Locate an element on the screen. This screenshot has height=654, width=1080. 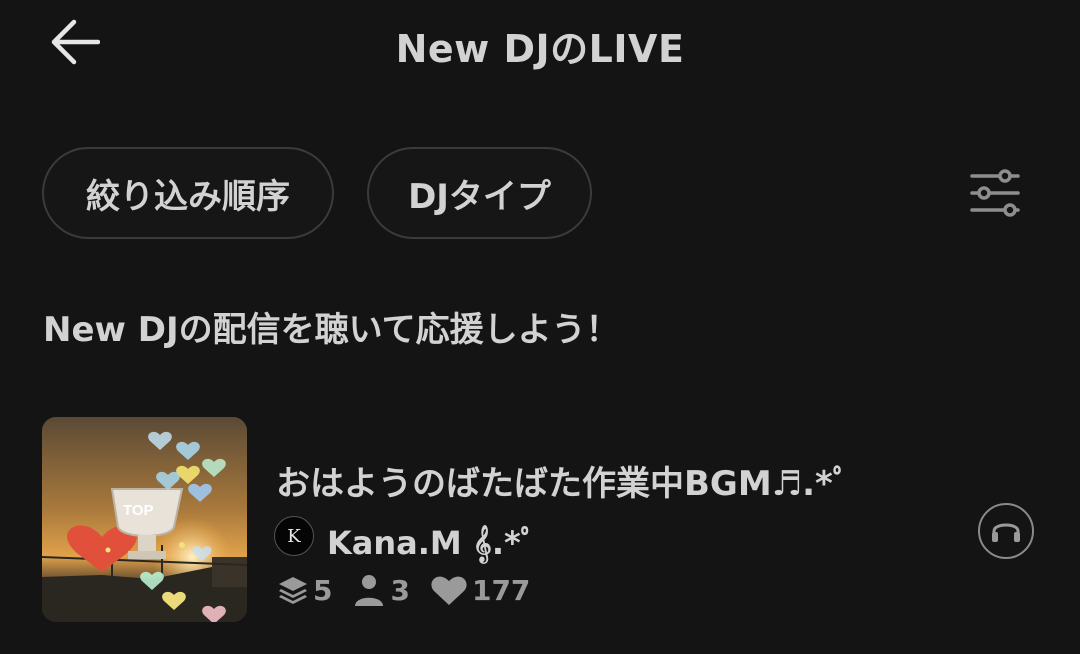
live-stats: 5 3 177 is located at coordinates (413, 590).